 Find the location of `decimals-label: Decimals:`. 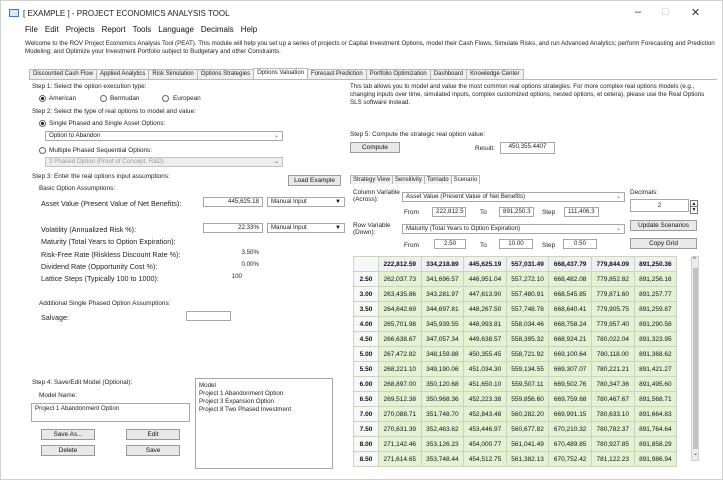

decimals-label: Decimals: is located at coordinates (644, 192).